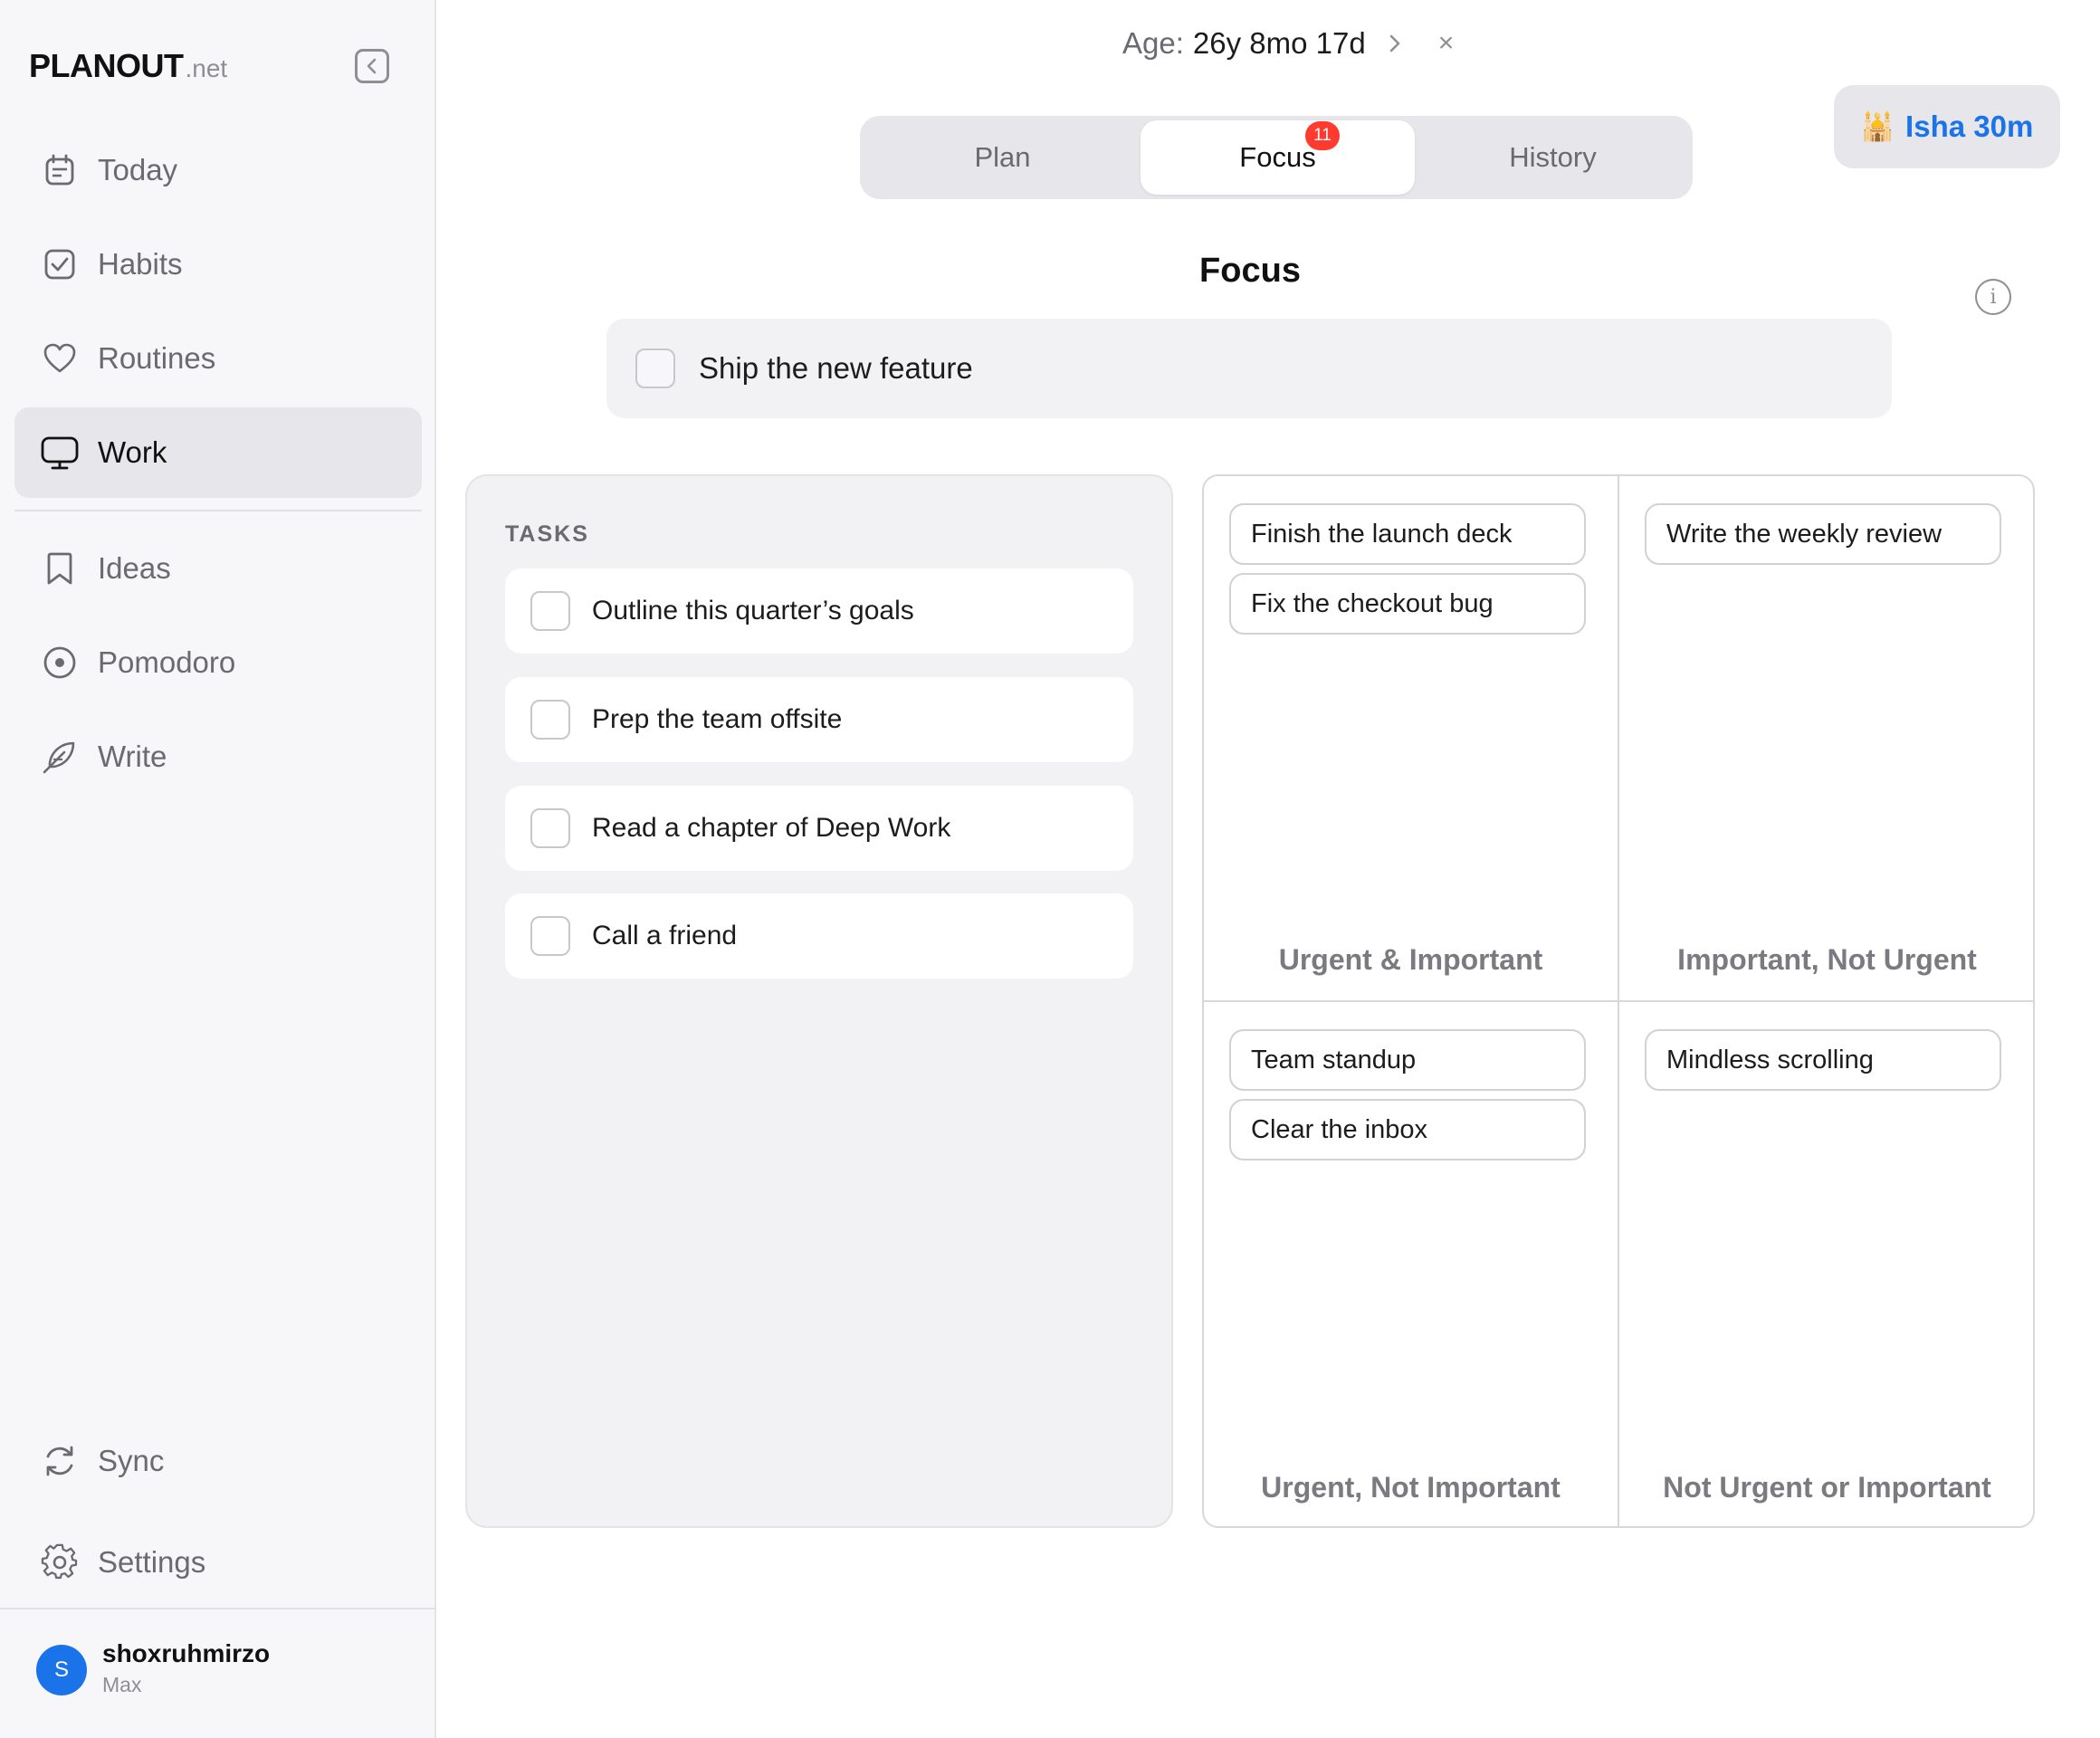  I want to click on monitor-icon, so click(60, 453).